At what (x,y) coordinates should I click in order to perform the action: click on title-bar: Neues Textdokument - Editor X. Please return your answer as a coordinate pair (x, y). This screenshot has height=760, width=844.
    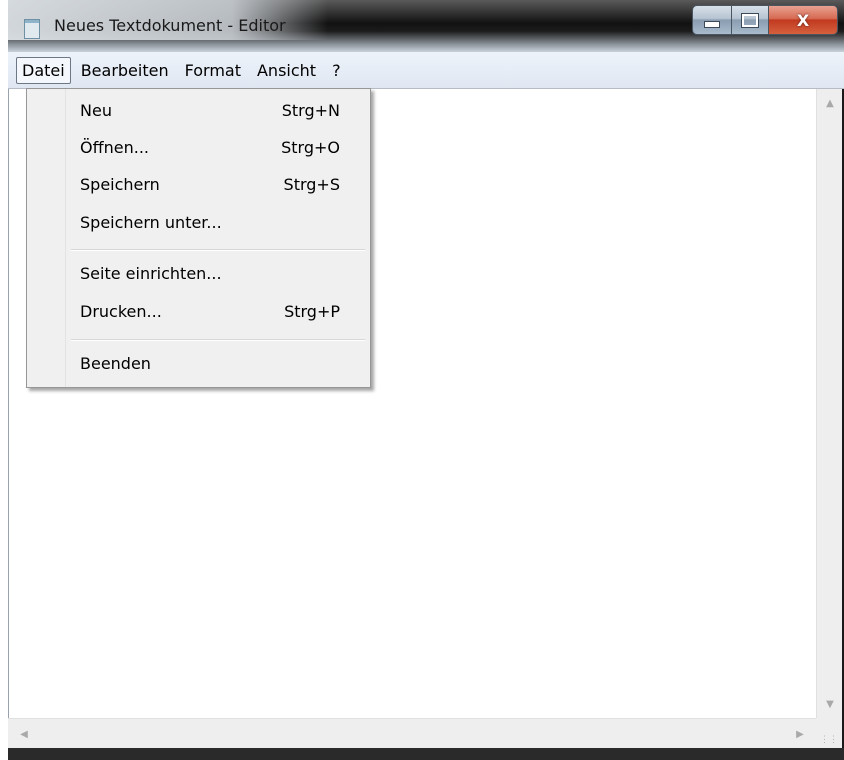
    Looking at the image, I should click on (426, 26).